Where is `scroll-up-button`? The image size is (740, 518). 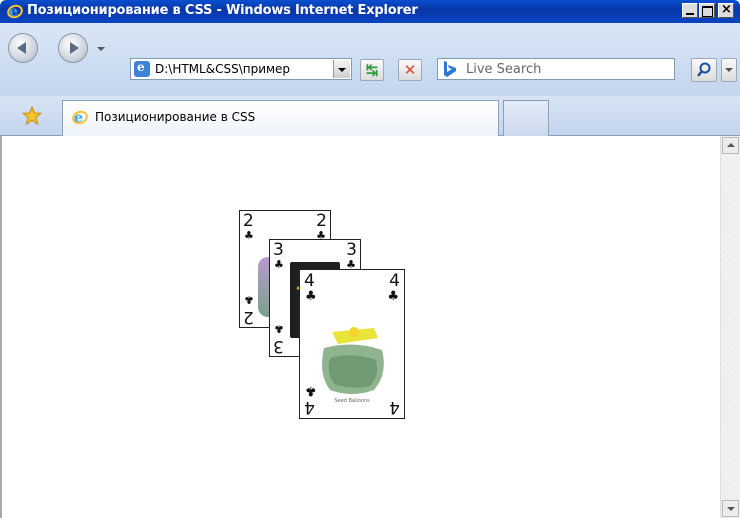 scroll-up-button is located at coordinates (730, 145).